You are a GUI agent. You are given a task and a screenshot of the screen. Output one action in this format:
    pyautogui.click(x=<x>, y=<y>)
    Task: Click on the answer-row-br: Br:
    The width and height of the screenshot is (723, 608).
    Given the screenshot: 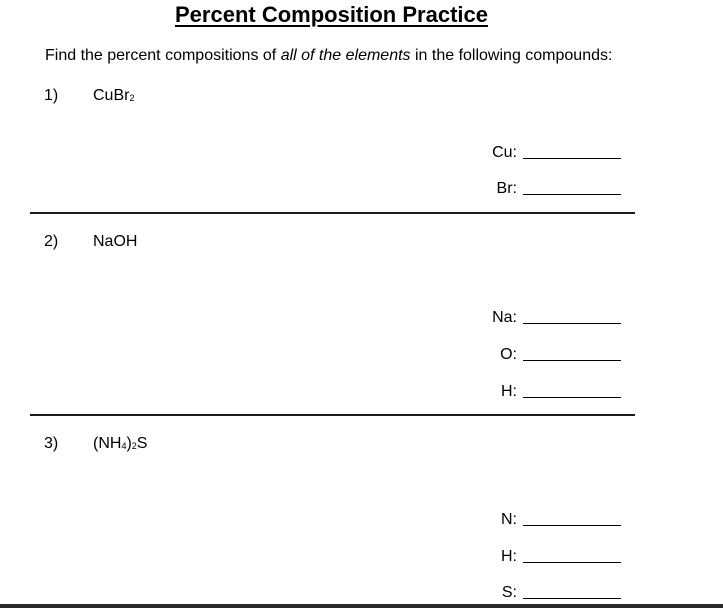 What is the action you would take?
    pyautogui.click(x=545, y=187)
    